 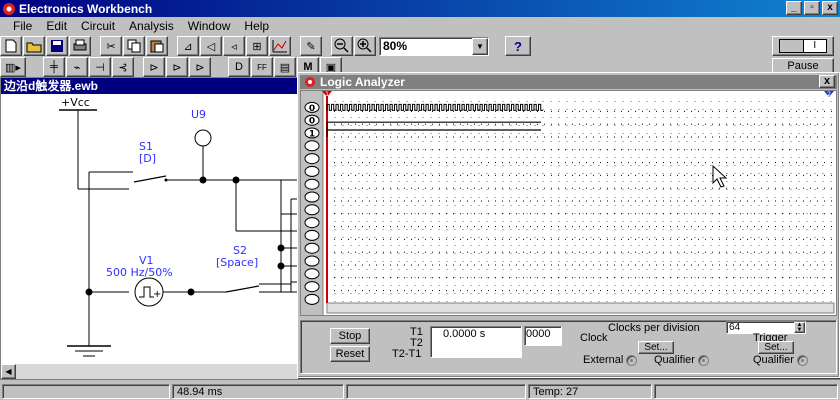 I want to click on trigger-qualifier-label: Qualifier, so click(x=781, y=360).